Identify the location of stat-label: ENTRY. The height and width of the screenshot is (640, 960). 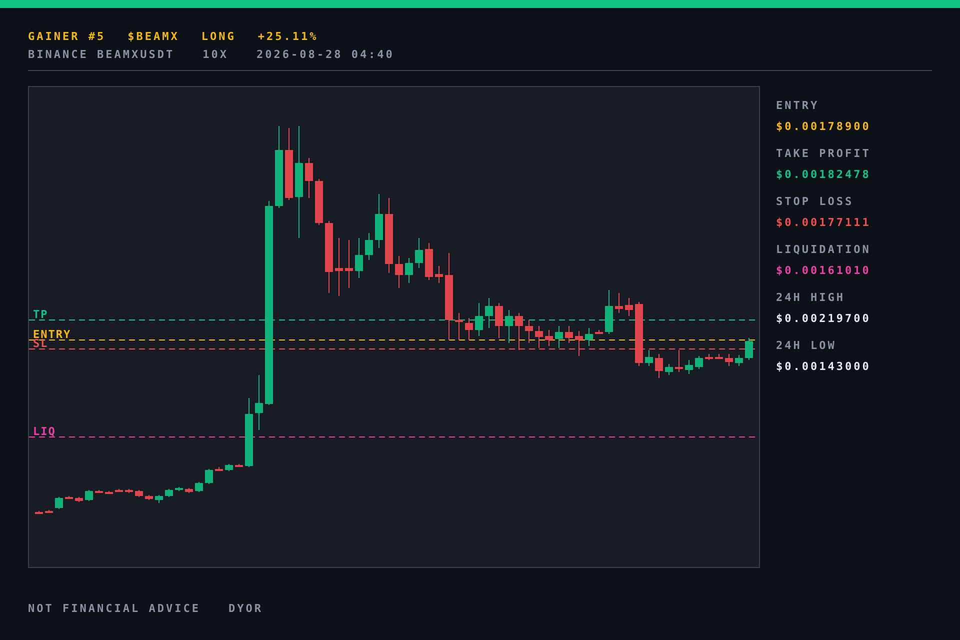
(798, 105).